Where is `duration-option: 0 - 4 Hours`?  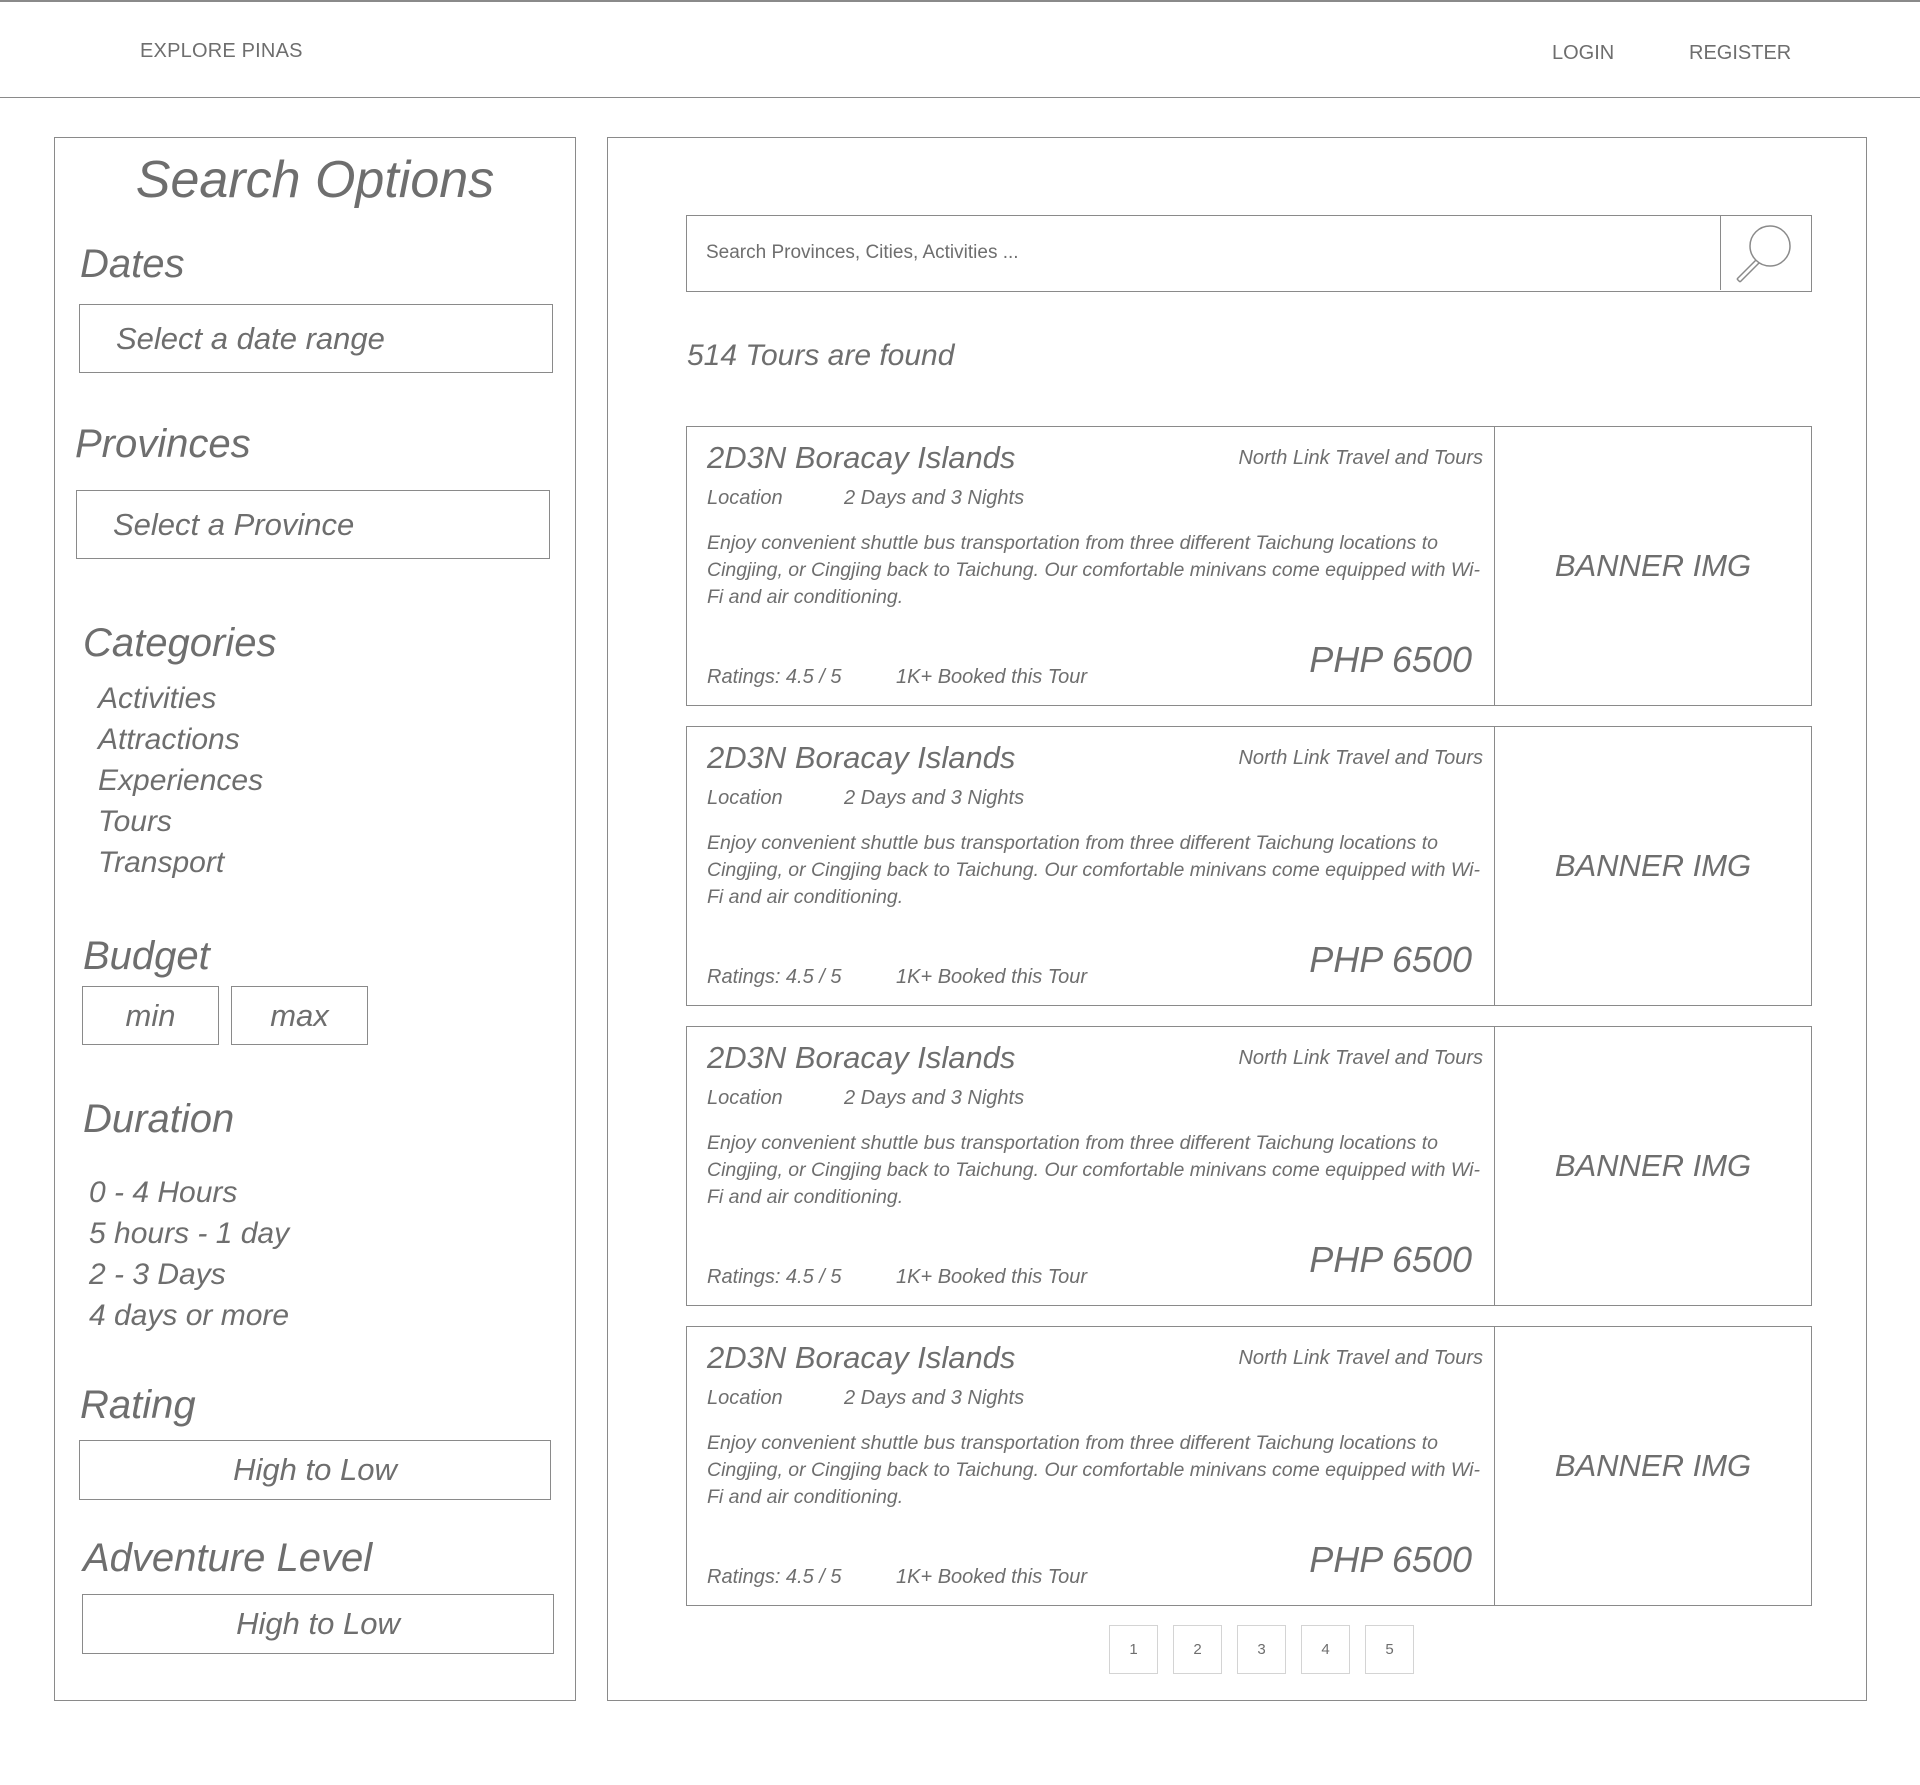
duration-option: 0 - 4 Hours is located at coordinates (189, 1192).